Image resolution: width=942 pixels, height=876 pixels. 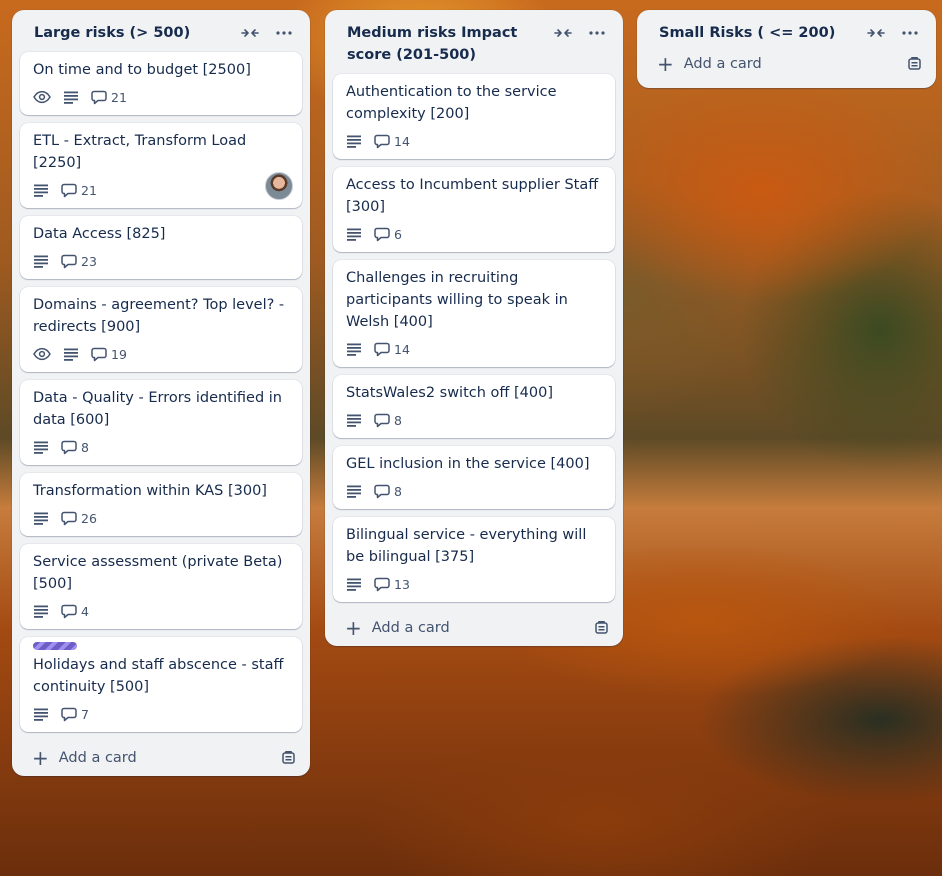 What do you see at coordinates (747, 33) in the screenshot?
I see `list-title: Small Risks ( <= 200)` at bounding box center [747, 33].